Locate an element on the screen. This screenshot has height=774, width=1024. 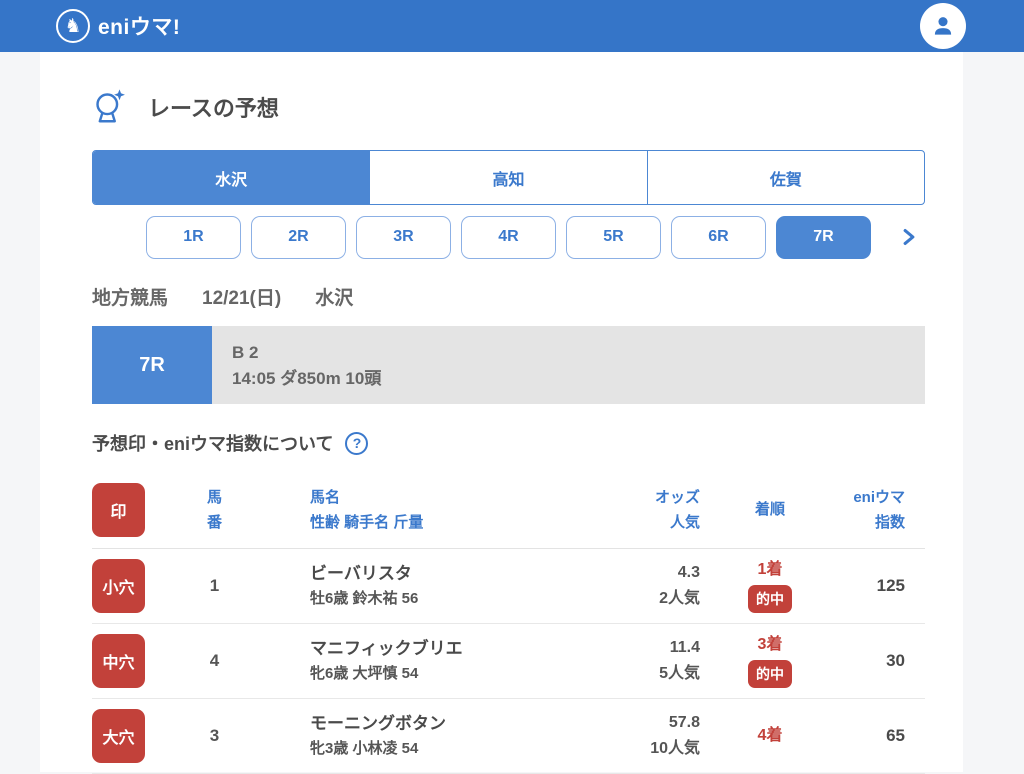
round-button-7r: 7R is located at coordinates (823, 237).